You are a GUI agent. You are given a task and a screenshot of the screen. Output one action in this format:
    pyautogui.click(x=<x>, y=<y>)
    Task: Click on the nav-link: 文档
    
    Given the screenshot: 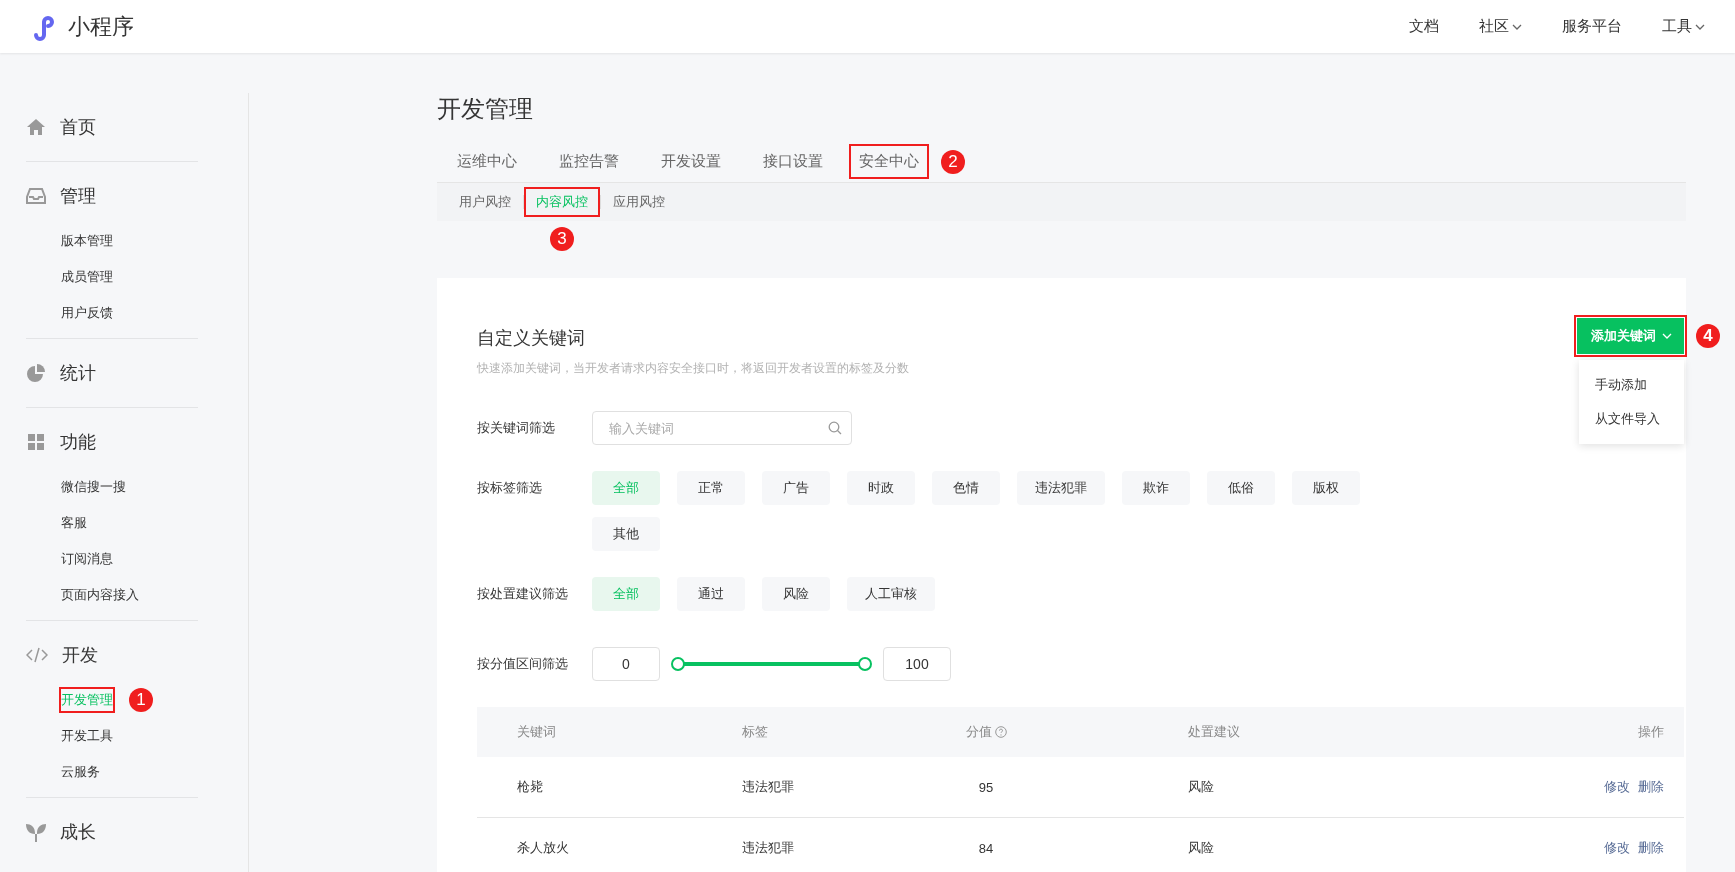 What is the action you would take?
    pyautogui.click(x=1424, y=26)
    